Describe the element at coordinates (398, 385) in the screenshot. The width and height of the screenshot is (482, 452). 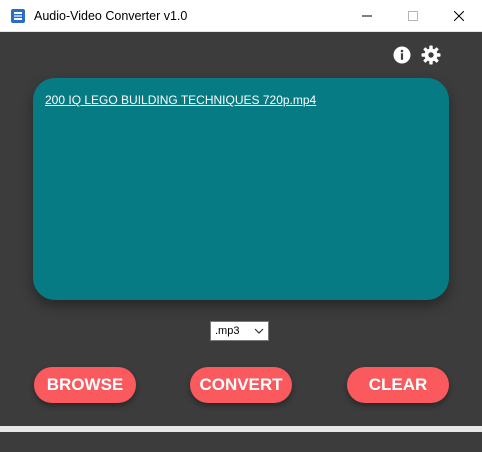
I see `clear-button: CLEAR` at that location.